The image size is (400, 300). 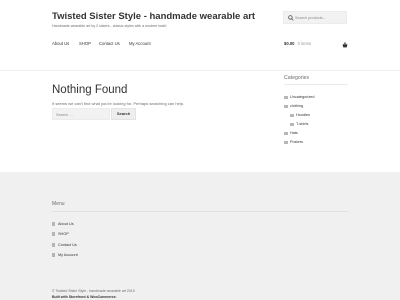 What do you see at coordinates (303, 115) in the screenshot?
I see `category-label: Hoodies` at bounding box center [303, 115].